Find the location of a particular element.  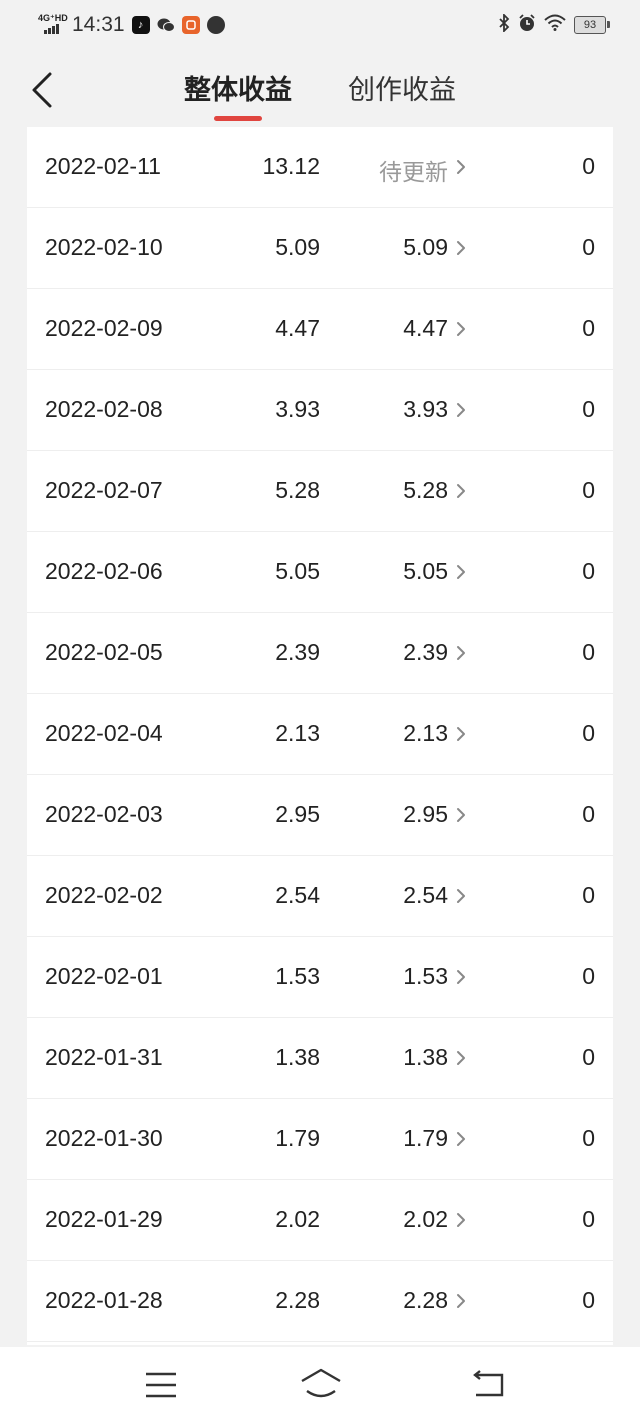

row-date: 2022-01-30 is located at coordinates (104, 1138).